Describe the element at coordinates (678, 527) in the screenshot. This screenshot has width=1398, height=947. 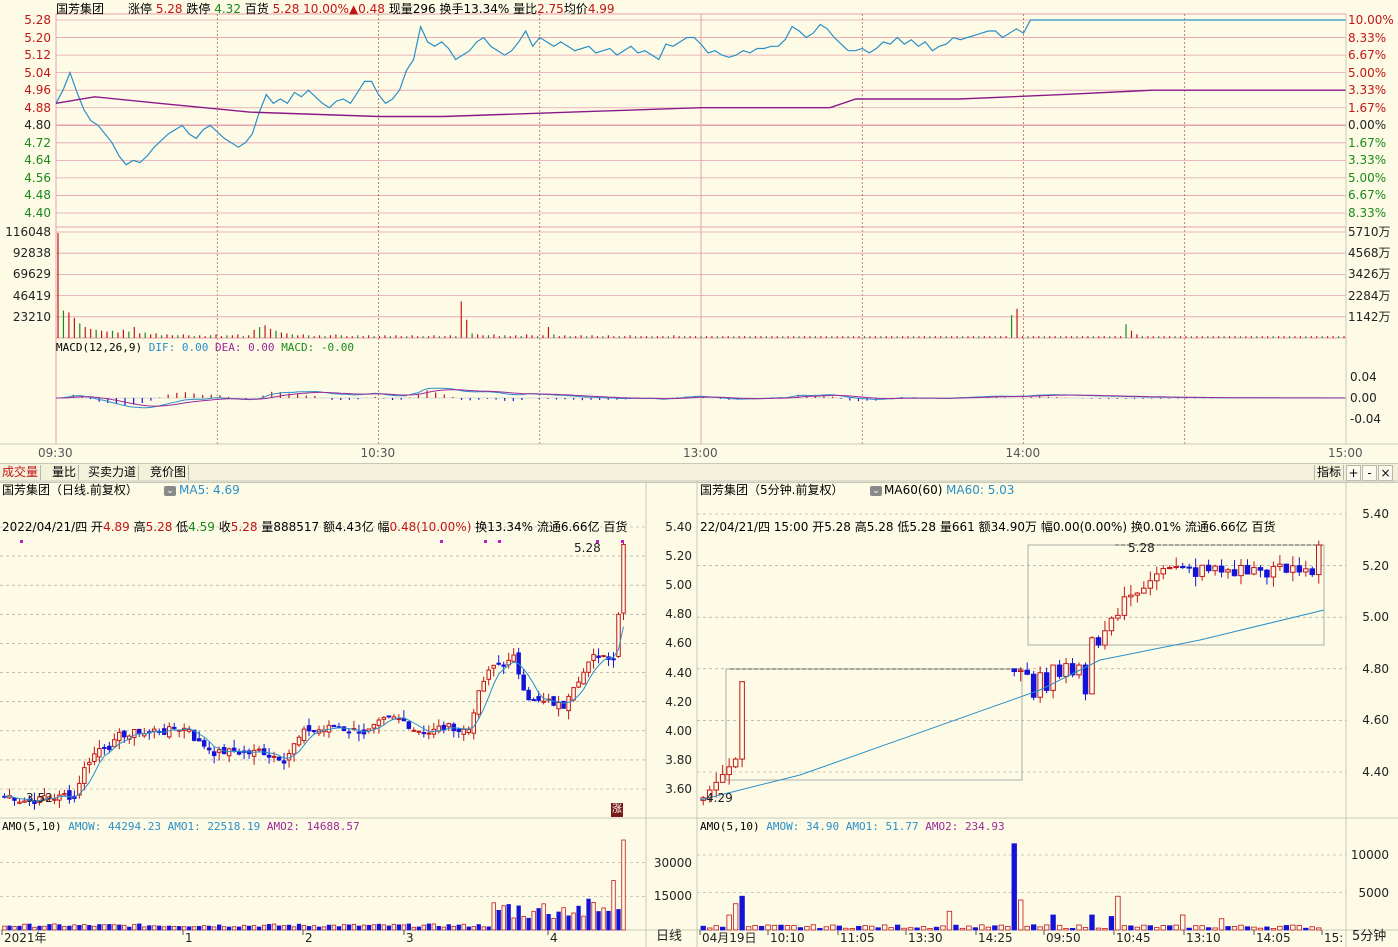
I see `daily-price-tick: 5.40` at that location.